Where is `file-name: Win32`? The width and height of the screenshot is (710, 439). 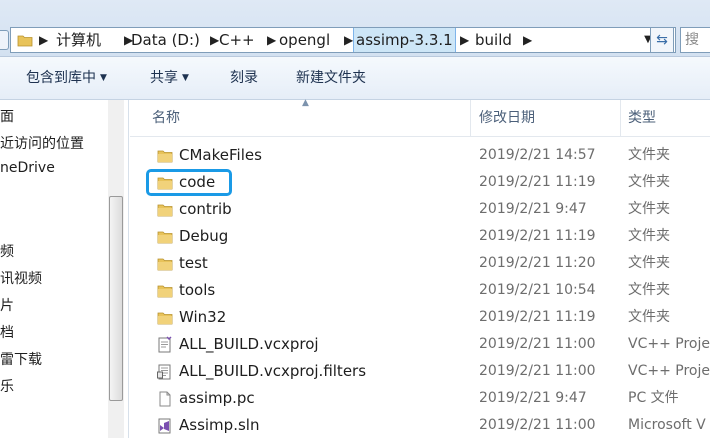 file-name: Win32 is located at coordinates (203, 317).